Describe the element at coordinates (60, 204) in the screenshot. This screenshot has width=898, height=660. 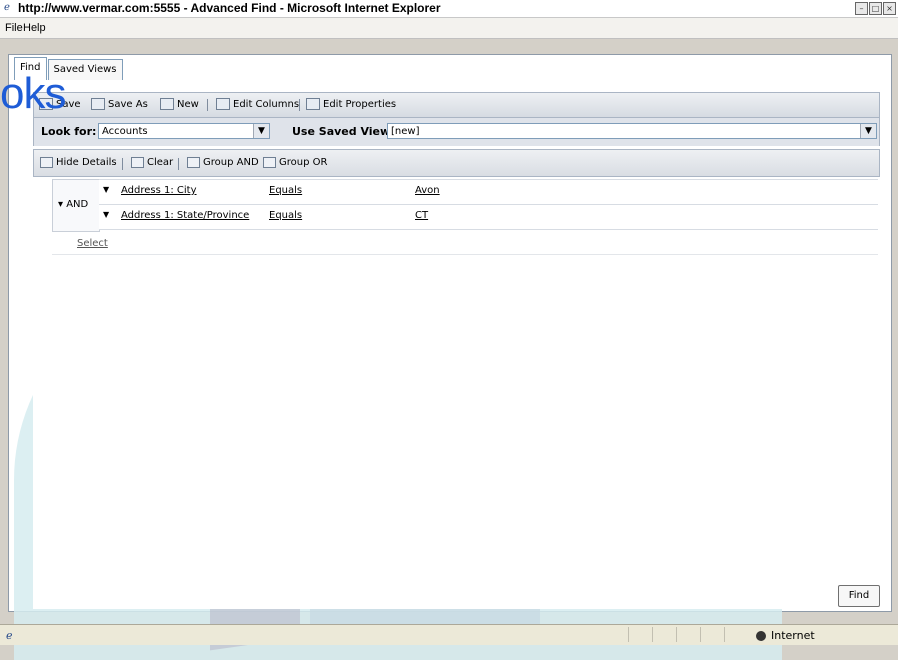
I see `chevron-down-icon: ▾` at that location.